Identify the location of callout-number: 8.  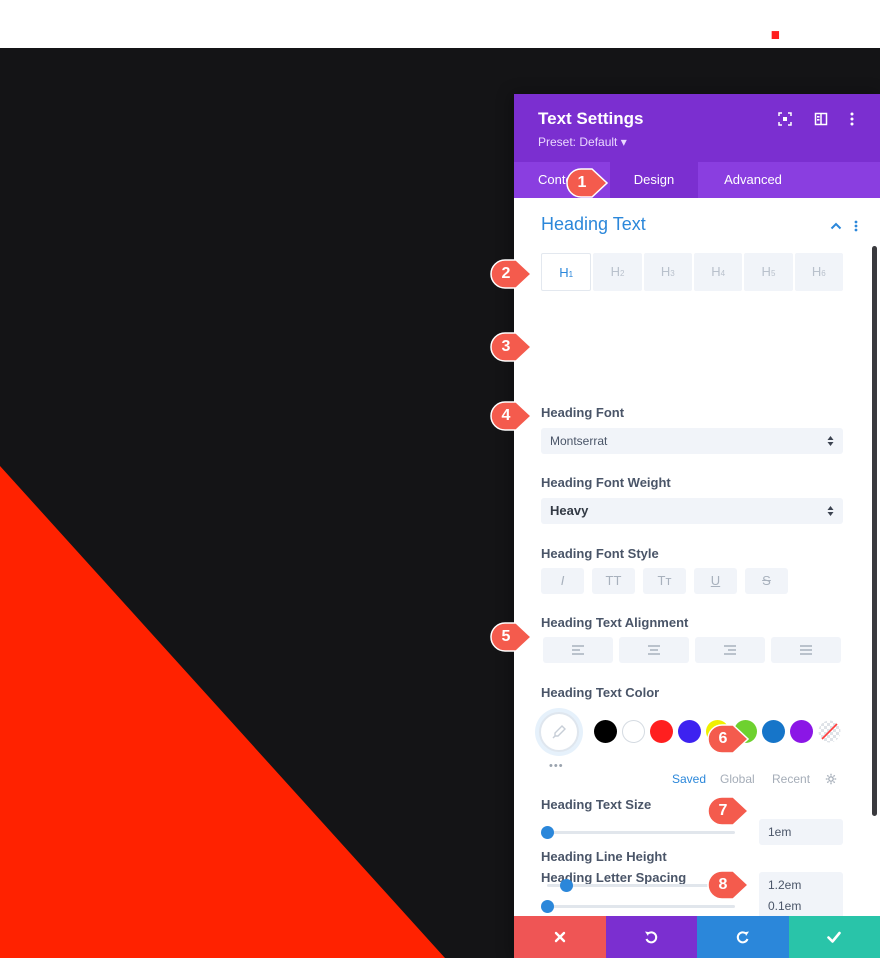
(723, 884).